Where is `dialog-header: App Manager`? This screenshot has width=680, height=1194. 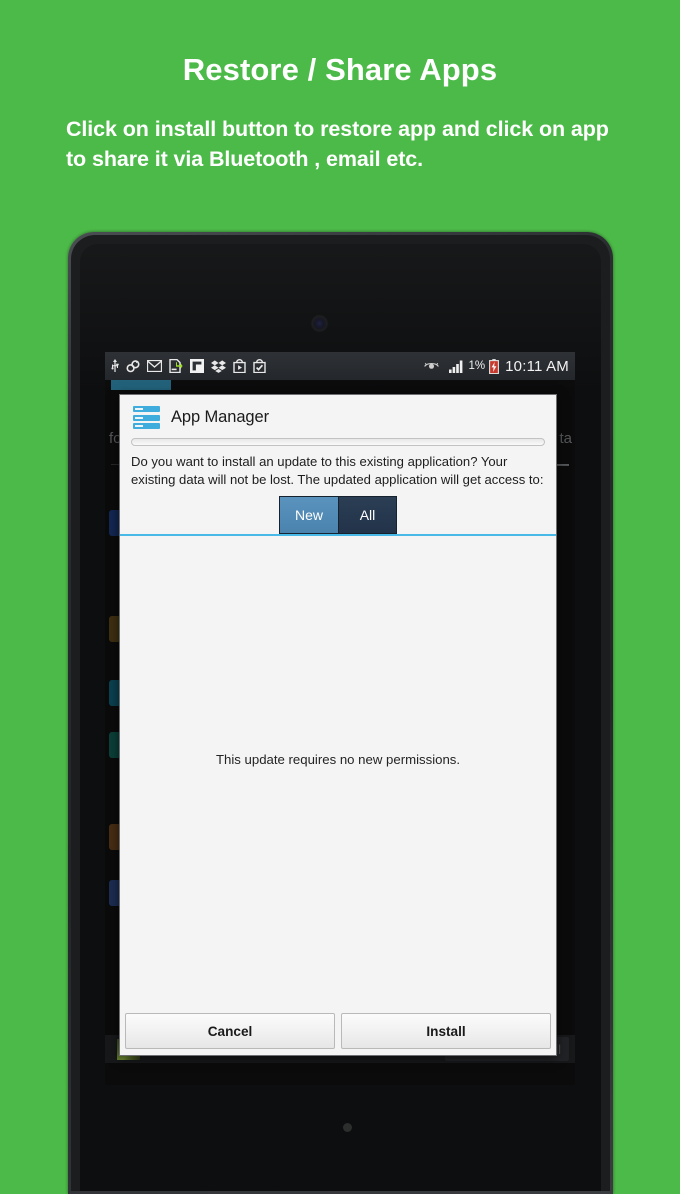
dialog-header: App Manager is located at coordinates (338, 412).